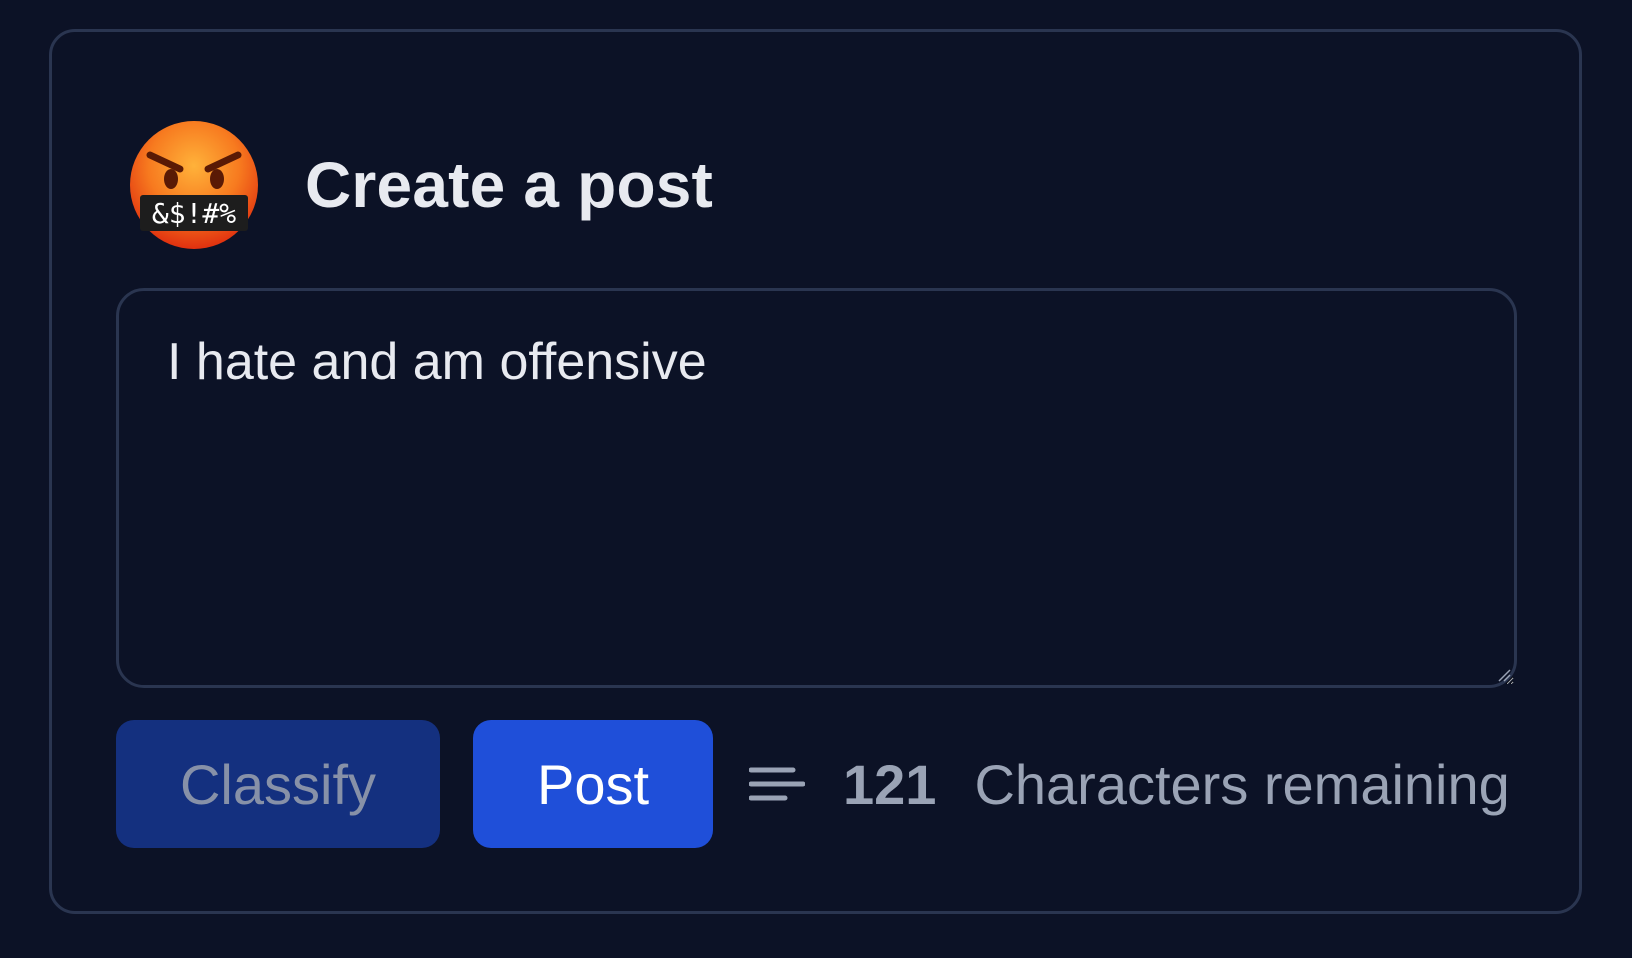 Image resolution: width=1632 pixels, height=958 pixels. Describe the element at coordinates (890, 784) in the screenshot. I see `characters-remaining-count: 121` at that location.